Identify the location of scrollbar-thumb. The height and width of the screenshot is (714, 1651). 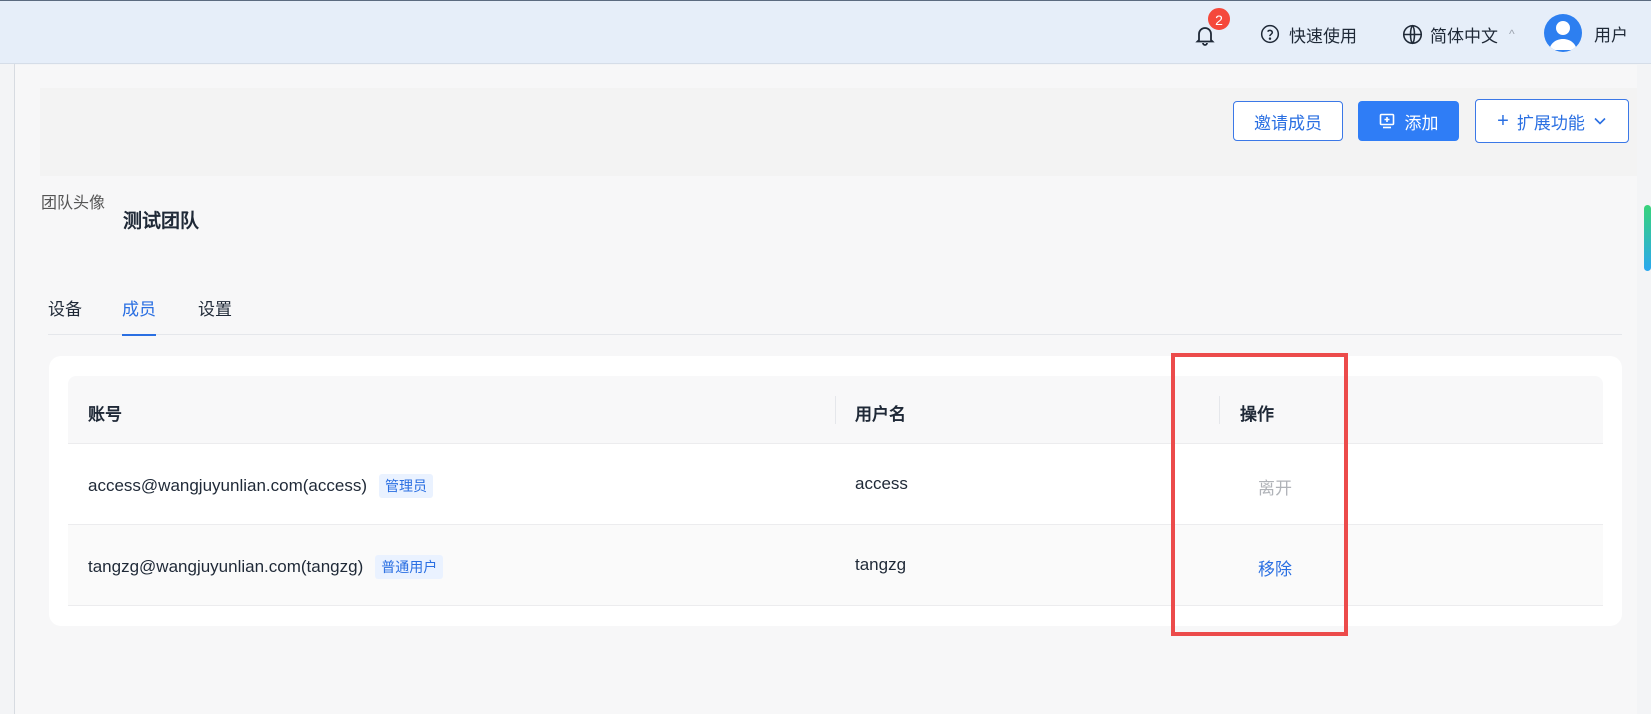
(1647, 238).